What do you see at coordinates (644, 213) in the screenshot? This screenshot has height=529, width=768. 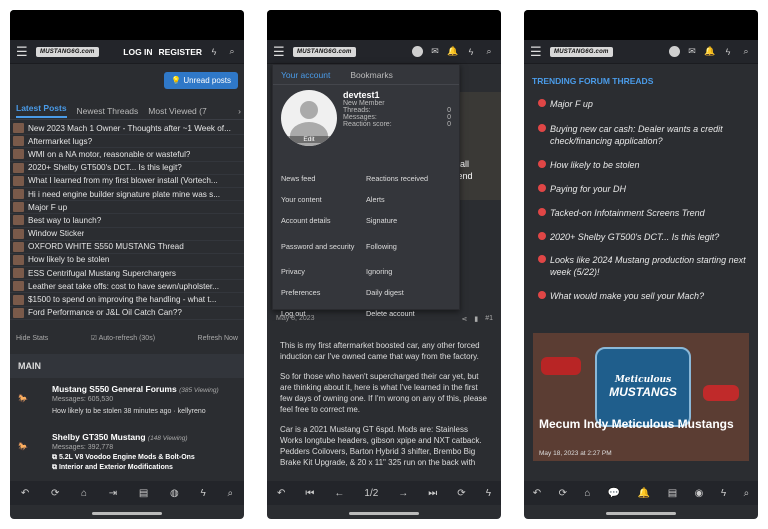 I see `list-item: Tacked-on Infotainment Screens Trend` at bounding box center [644, 213].